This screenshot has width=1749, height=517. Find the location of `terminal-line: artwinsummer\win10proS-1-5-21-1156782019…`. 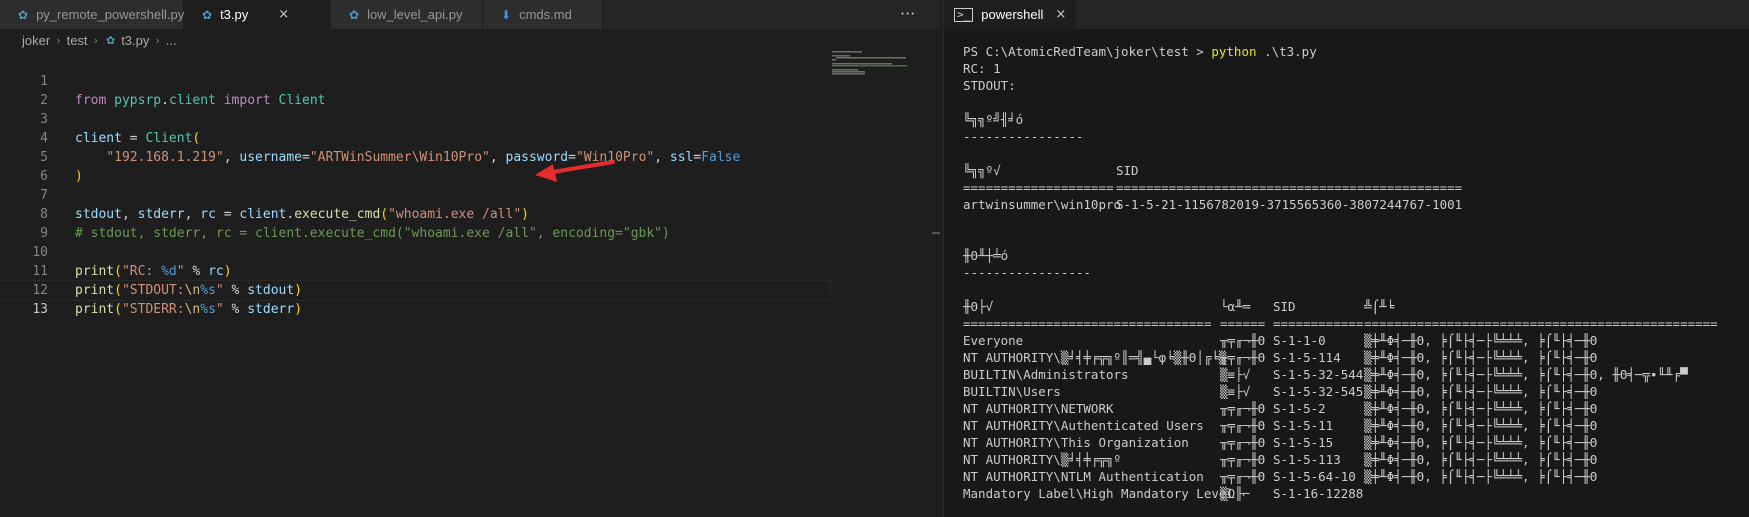

terminal-line: artwinsummer\win10proS-1-5-21-1156782019… is located at coordinates (1340, 204).